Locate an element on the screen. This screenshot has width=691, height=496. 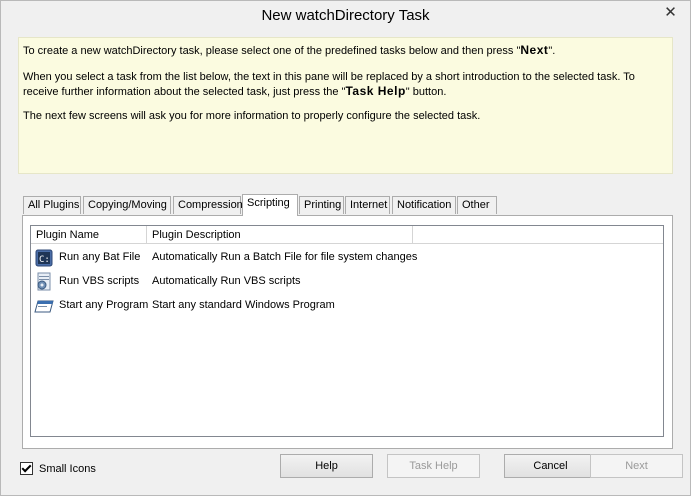
batch-file-icon: C: is located at coordinates (44, 258).